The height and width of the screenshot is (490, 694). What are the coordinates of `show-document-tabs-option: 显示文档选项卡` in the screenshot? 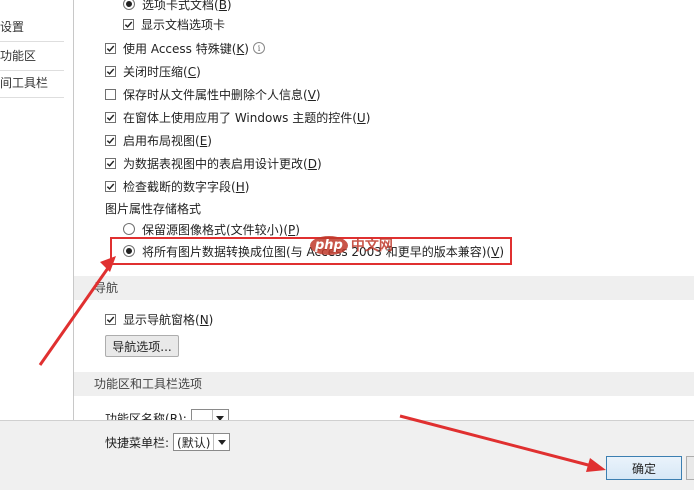 It's located at (174, 24).